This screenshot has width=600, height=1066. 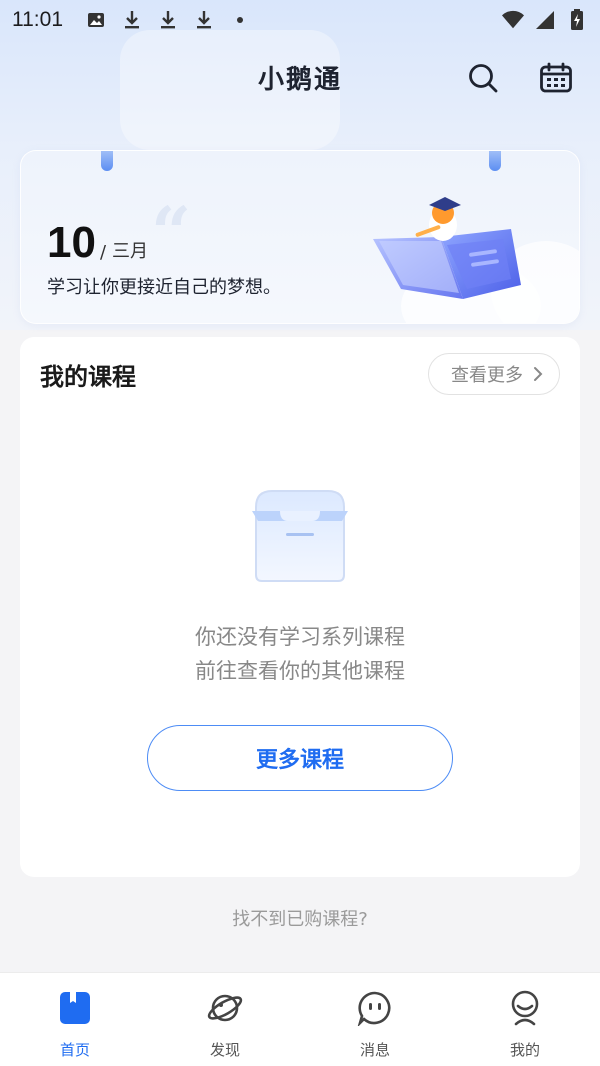 What do you see at coordinates (375, 1008) in the screenshot?
I see `message-face-icon` at bounding box center [375, 1008].